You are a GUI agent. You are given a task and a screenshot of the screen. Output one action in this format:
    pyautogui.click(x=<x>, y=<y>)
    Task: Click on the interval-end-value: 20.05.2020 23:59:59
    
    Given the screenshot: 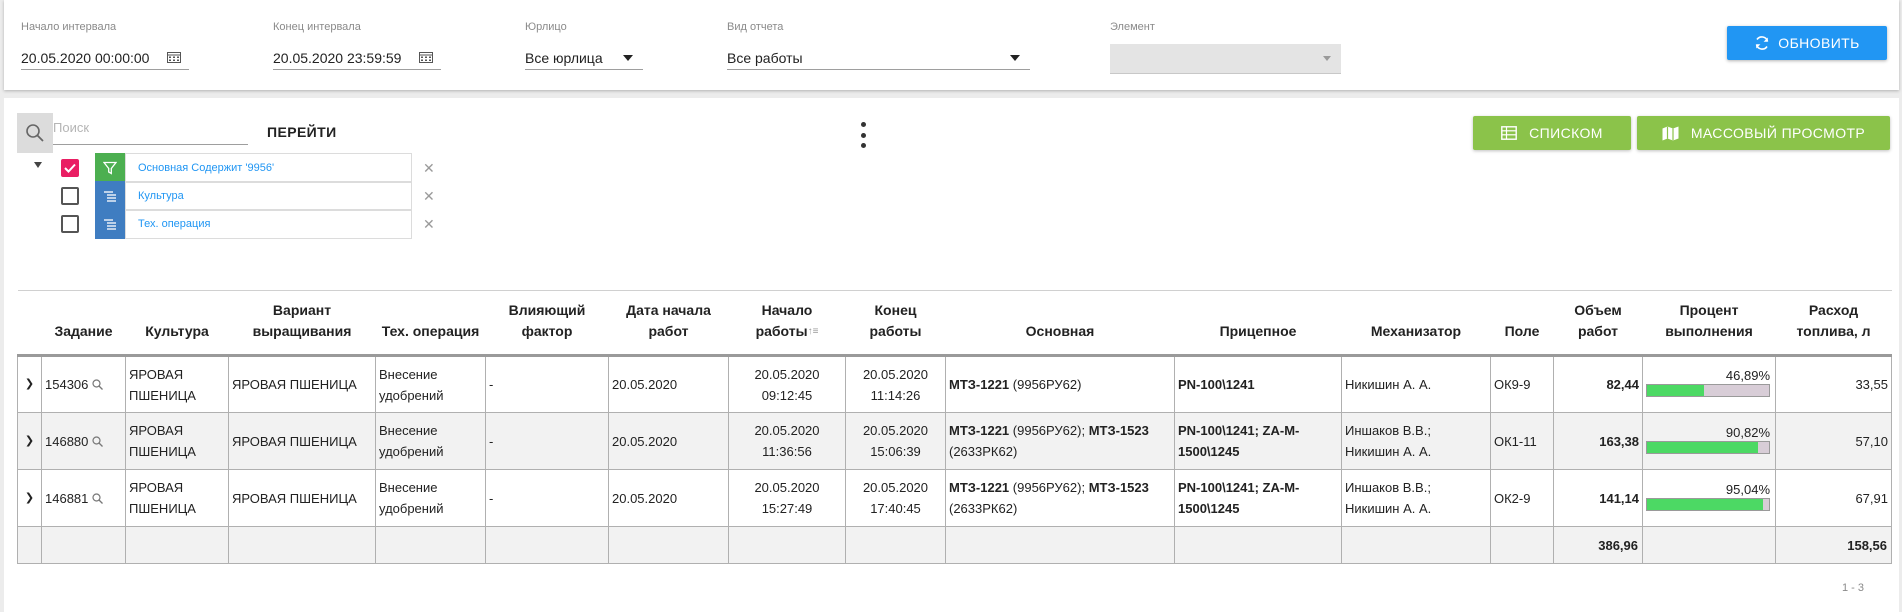 What is the action you would take?
    pyautogui.click(x=337, y=57)
    